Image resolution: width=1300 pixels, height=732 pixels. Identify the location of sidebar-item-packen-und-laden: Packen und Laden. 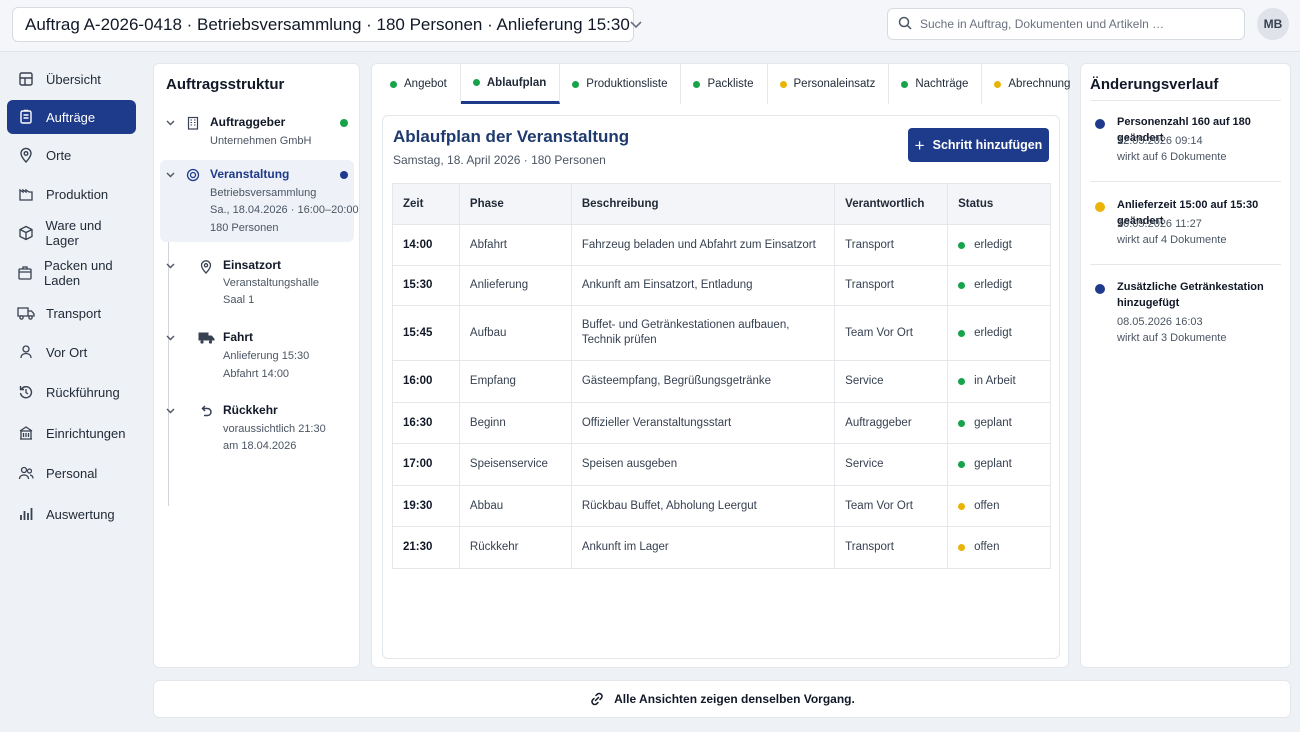
(71, 273).